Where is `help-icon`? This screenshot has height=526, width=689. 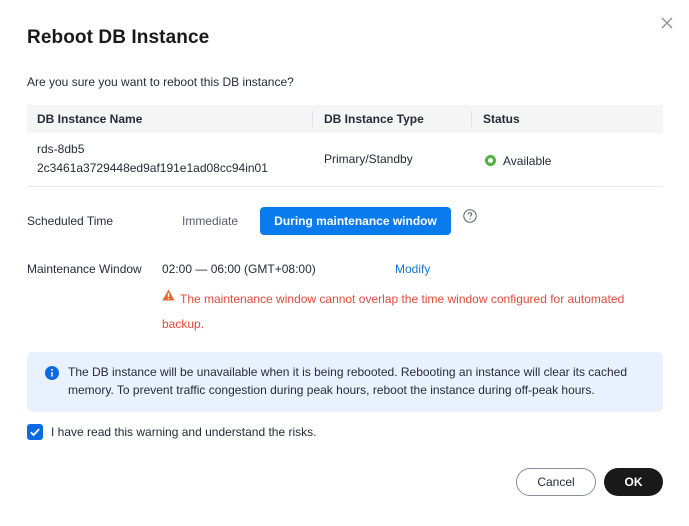 help-icon is located at coordinates (470, 216).